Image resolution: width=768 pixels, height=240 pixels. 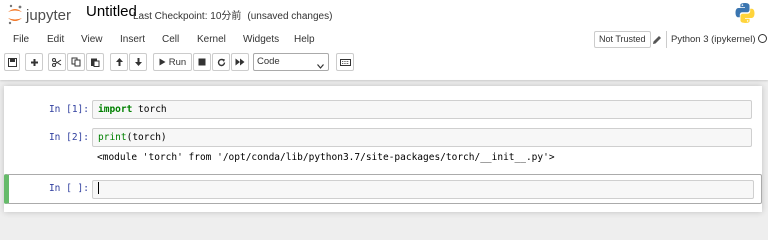 I want to click on restart-icon, so click(x=221, y=62).